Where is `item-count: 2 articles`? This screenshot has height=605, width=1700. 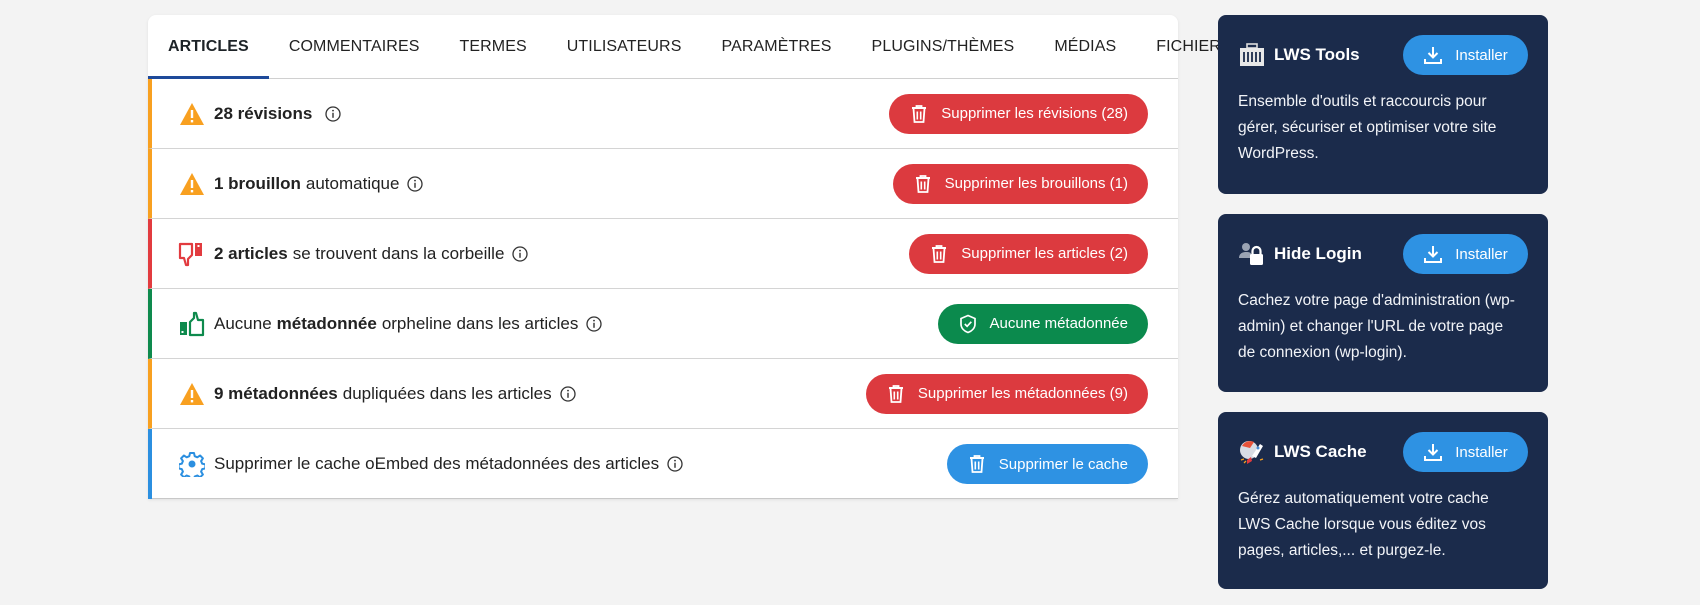
item-count: 2 articles is located at coordinates (251, 253).